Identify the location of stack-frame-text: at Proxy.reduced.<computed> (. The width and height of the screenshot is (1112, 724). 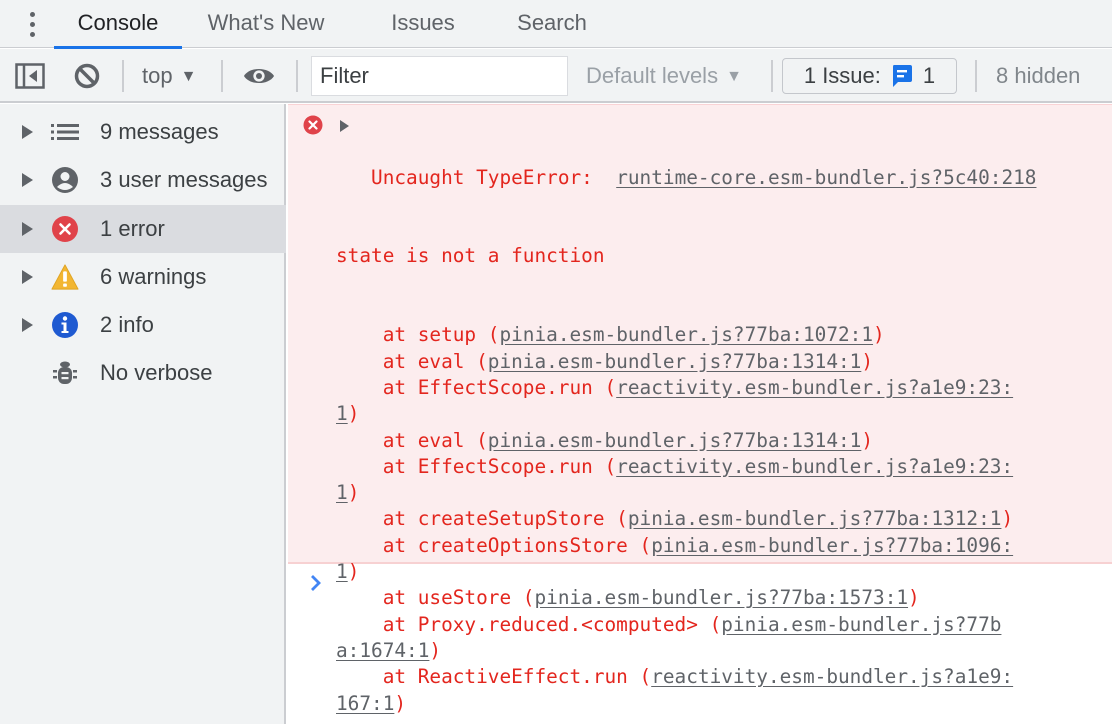
(529, 624).